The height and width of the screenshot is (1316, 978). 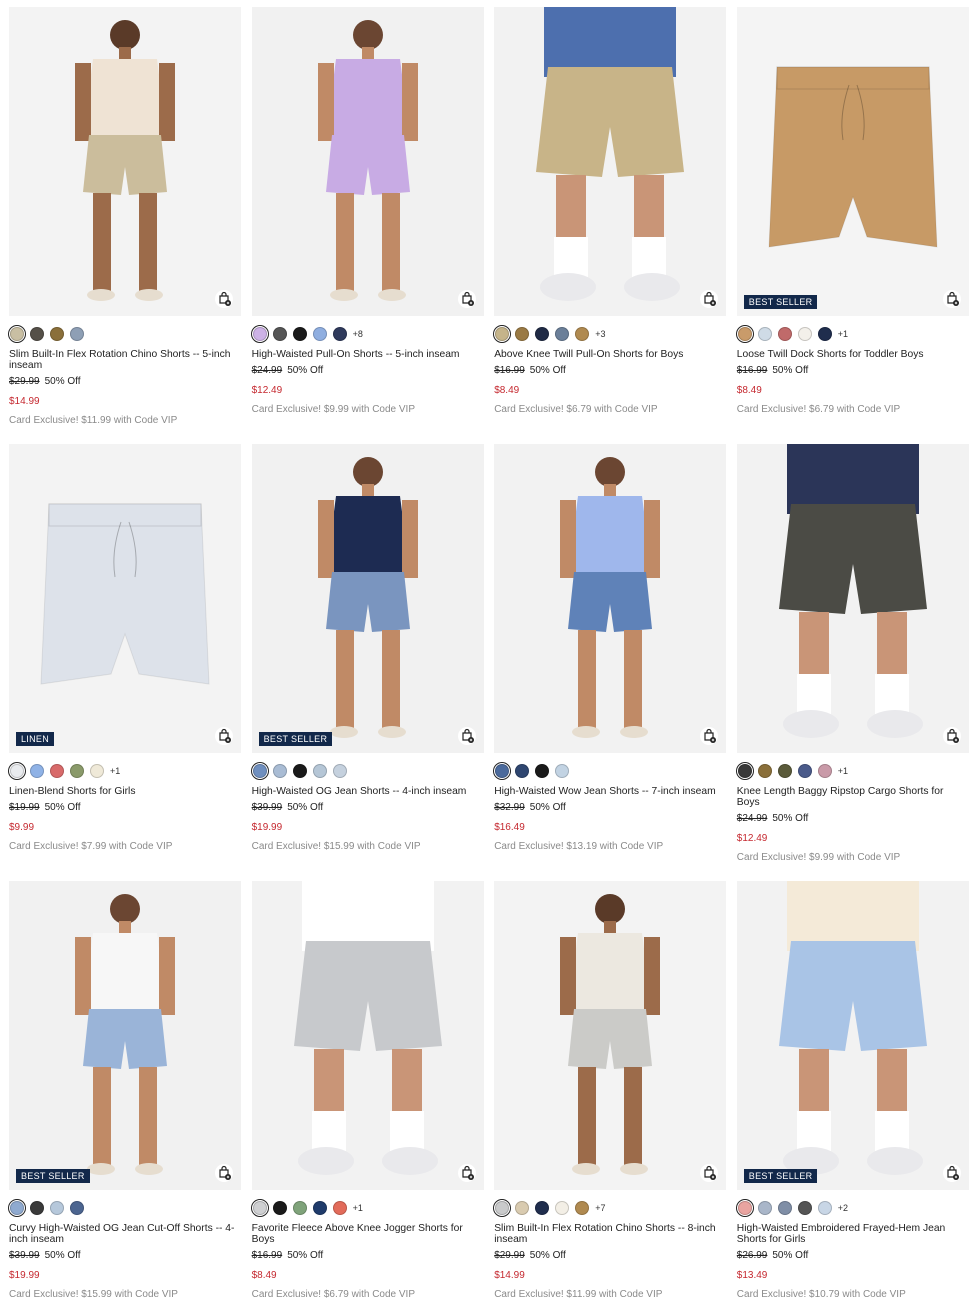 I want to click on product-image: LINEN, so click(x=125, y=598).